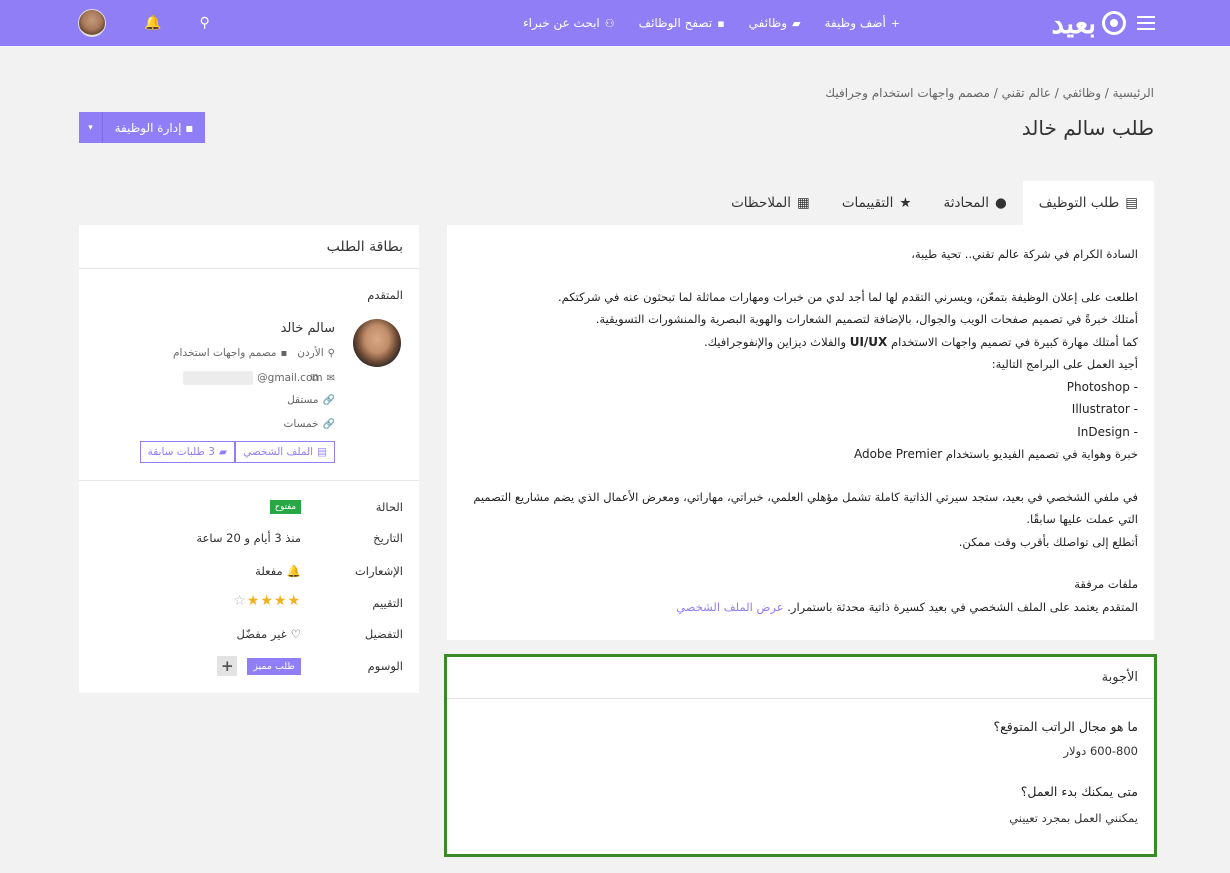  What do you see at coordinates (768, 23) in the screenshot?
I see `nav-my-jobs-label: وظائفي` at bounding box center [768, 23].